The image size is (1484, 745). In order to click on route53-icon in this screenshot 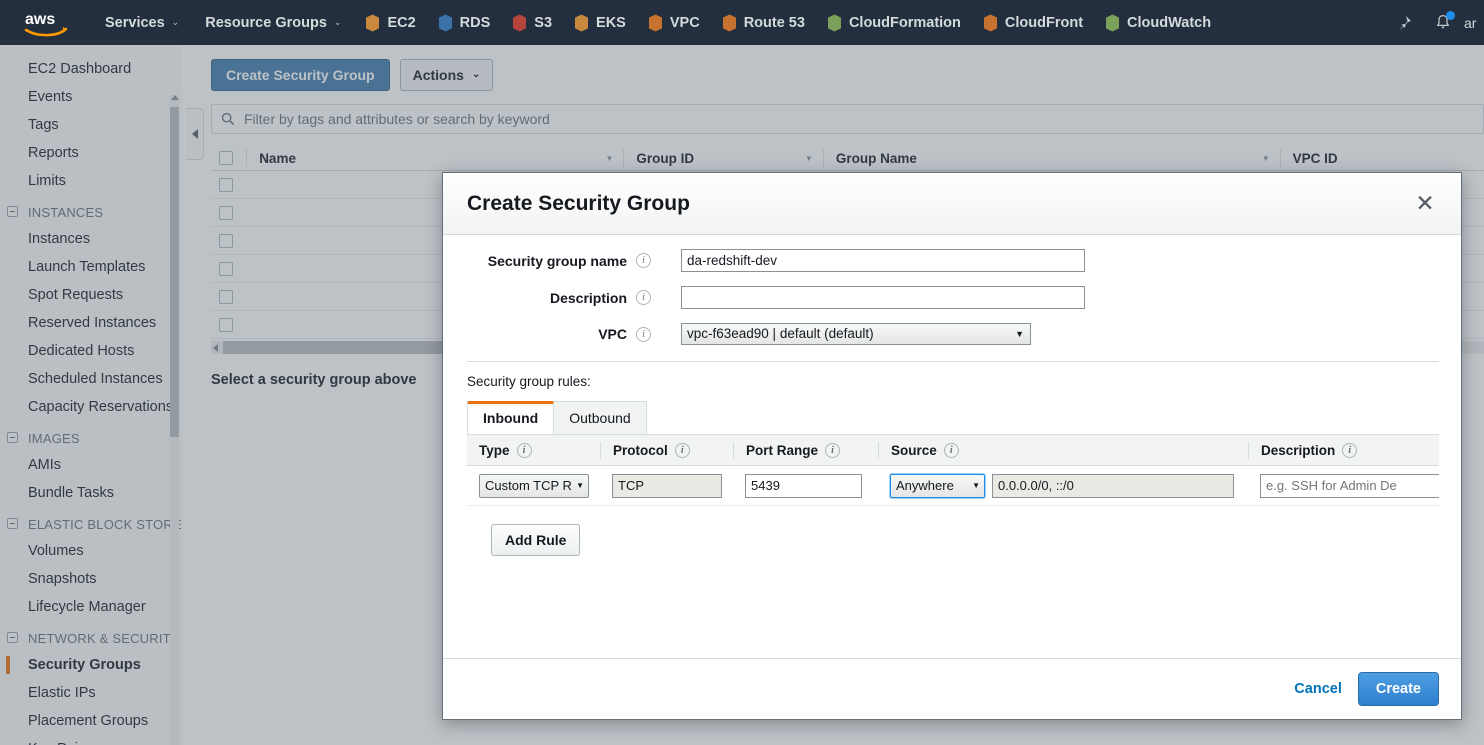, I will do `click(729, 22)`.